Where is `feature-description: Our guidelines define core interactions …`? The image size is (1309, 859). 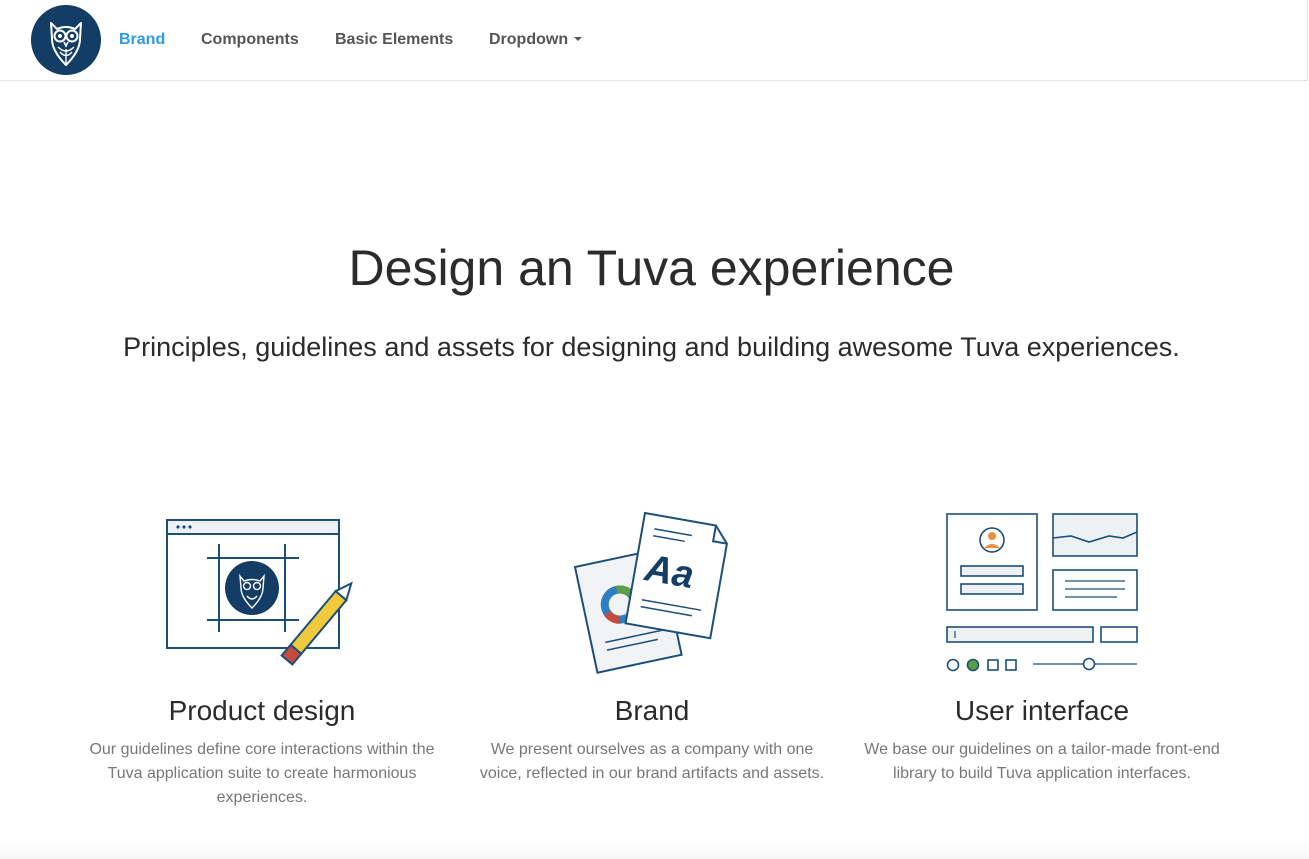
feature-description: Our guidelines define core interactions … is located at coordinates (262, 773).